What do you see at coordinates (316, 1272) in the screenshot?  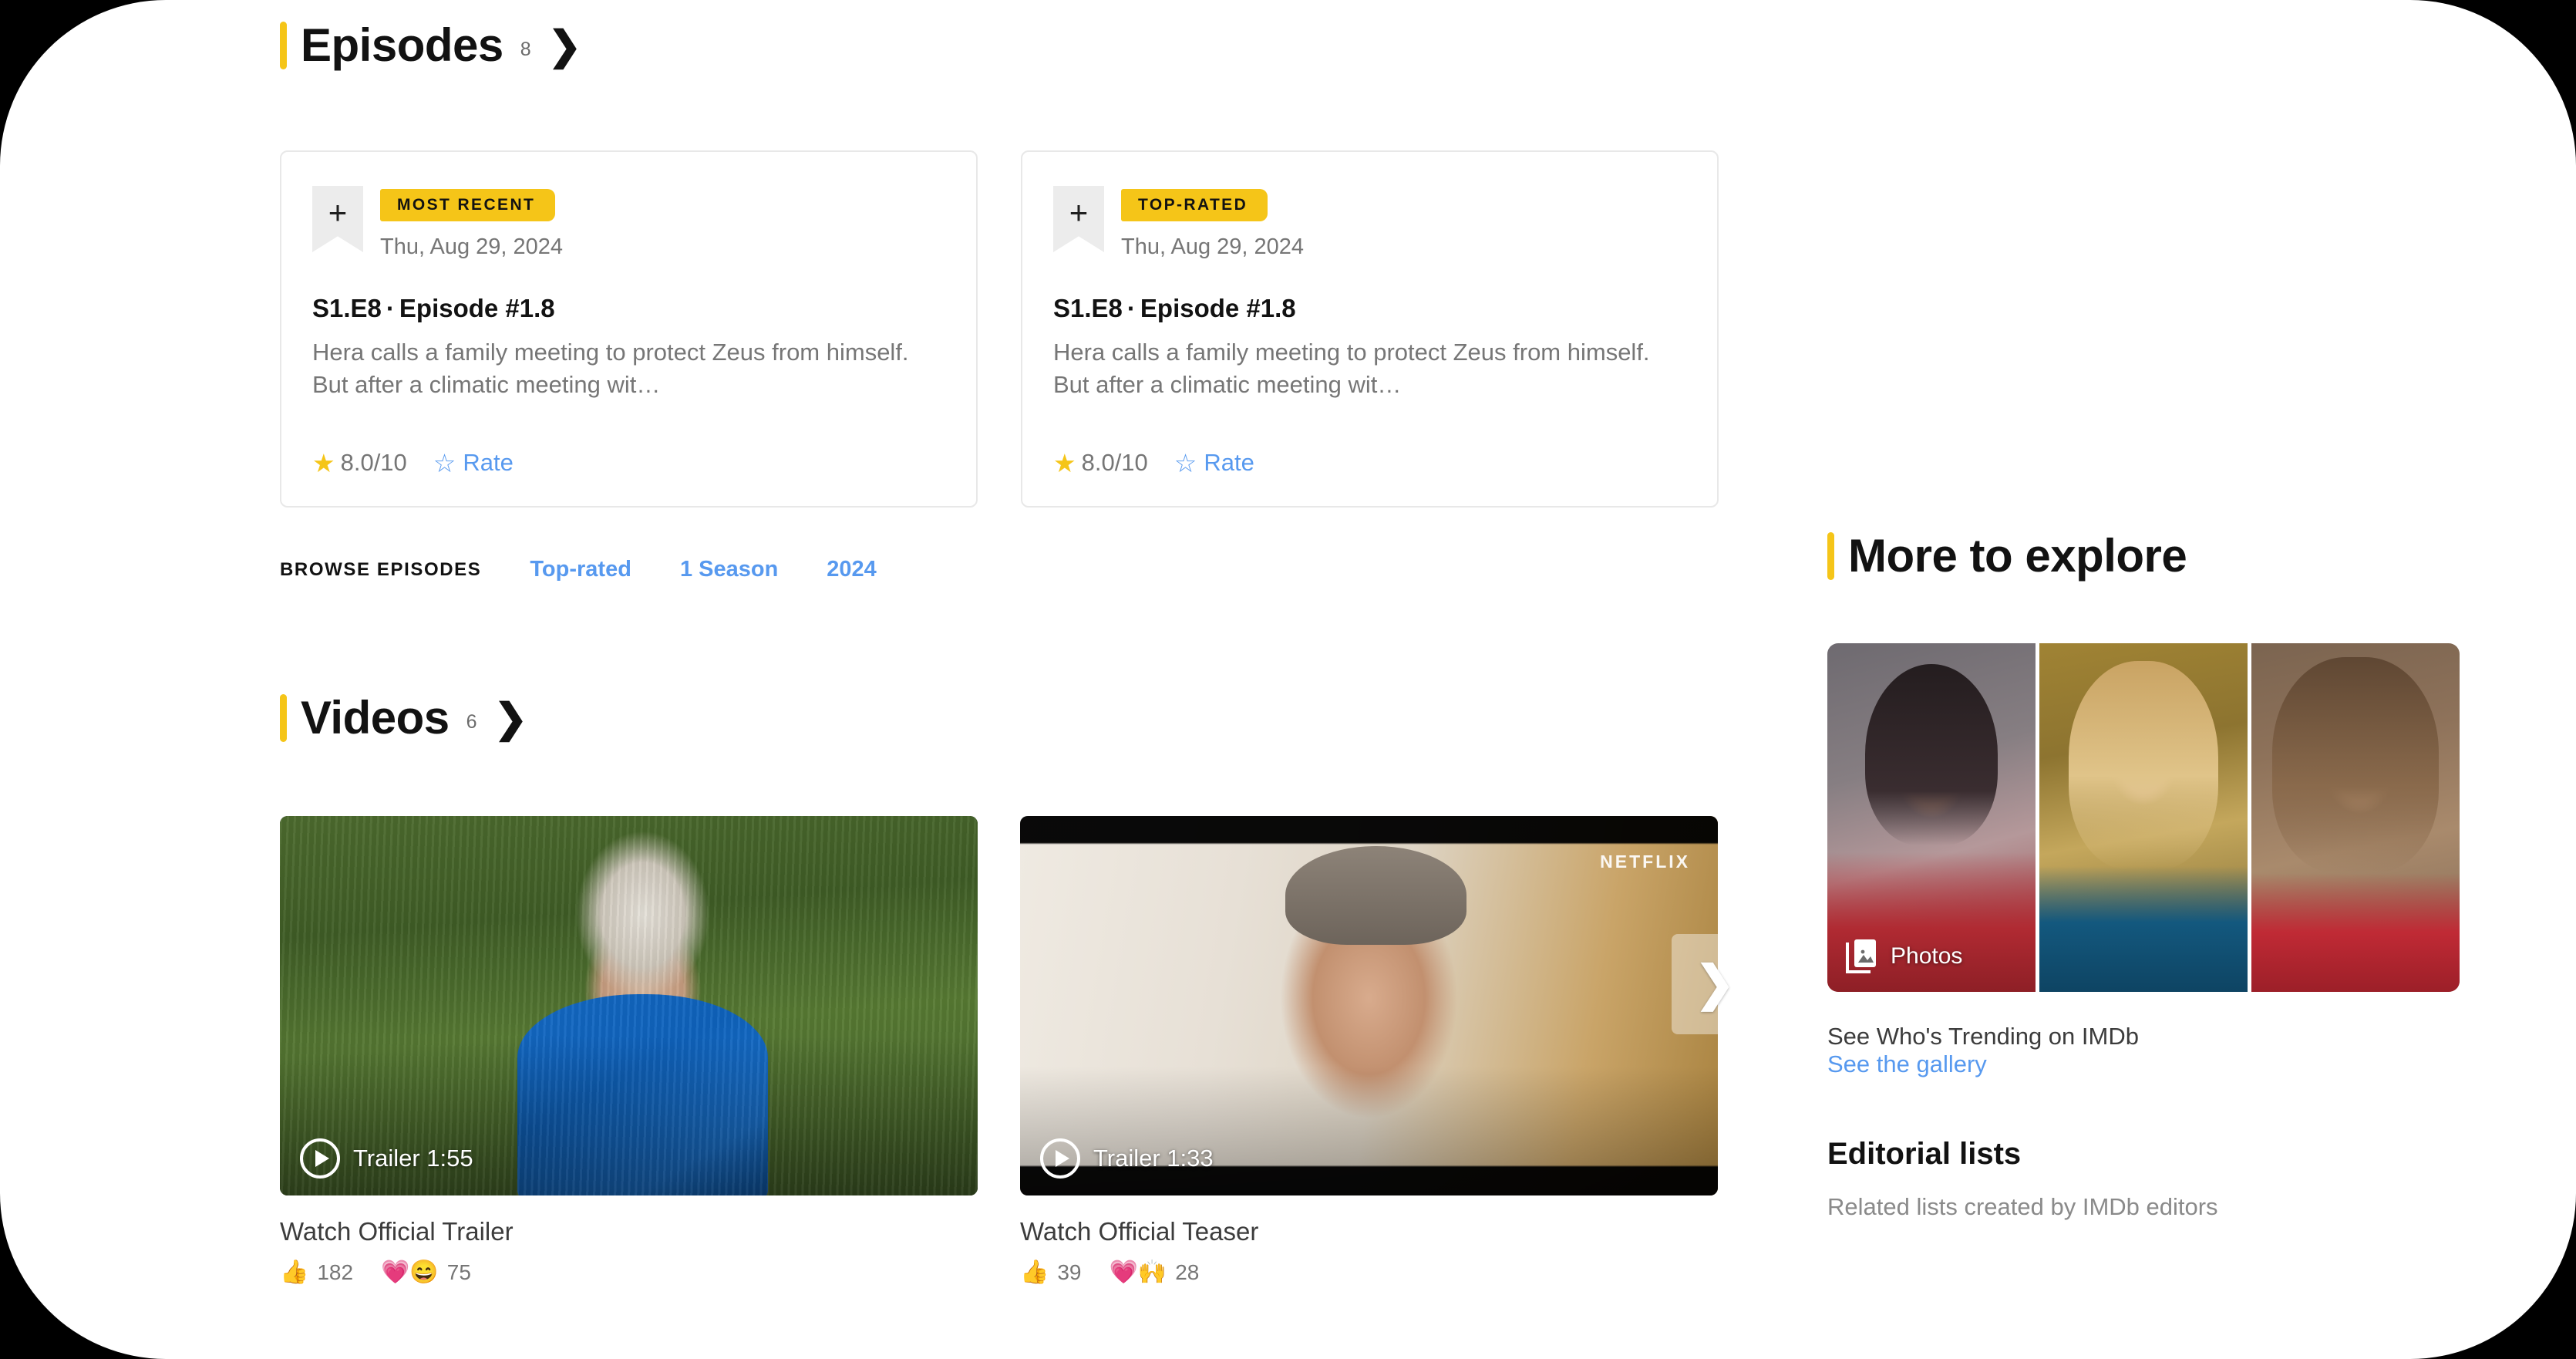 I see `reaction-thumbs-up: 👍 182` at bounding box center [316, 1272].